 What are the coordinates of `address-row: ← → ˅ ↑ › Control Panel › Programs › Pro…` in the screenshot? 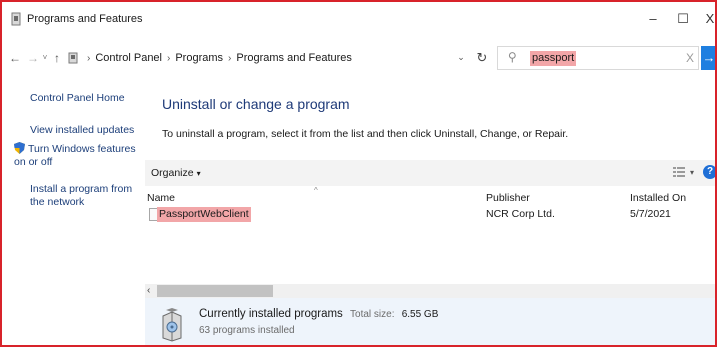 It's located at (358, 58).